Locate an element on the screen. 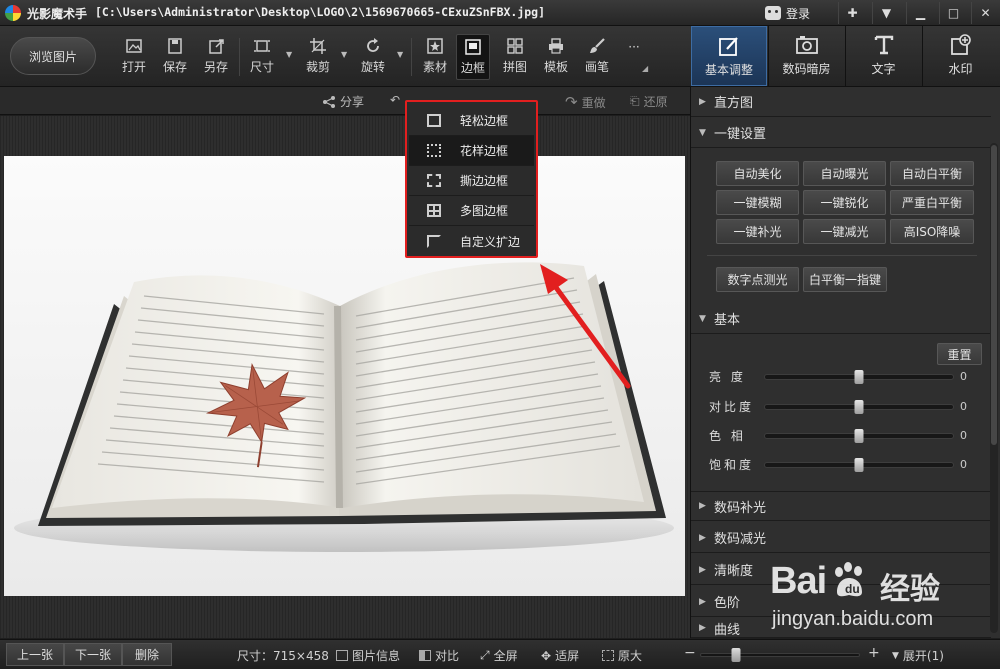  user-icon is located at coordinates (773, 13).